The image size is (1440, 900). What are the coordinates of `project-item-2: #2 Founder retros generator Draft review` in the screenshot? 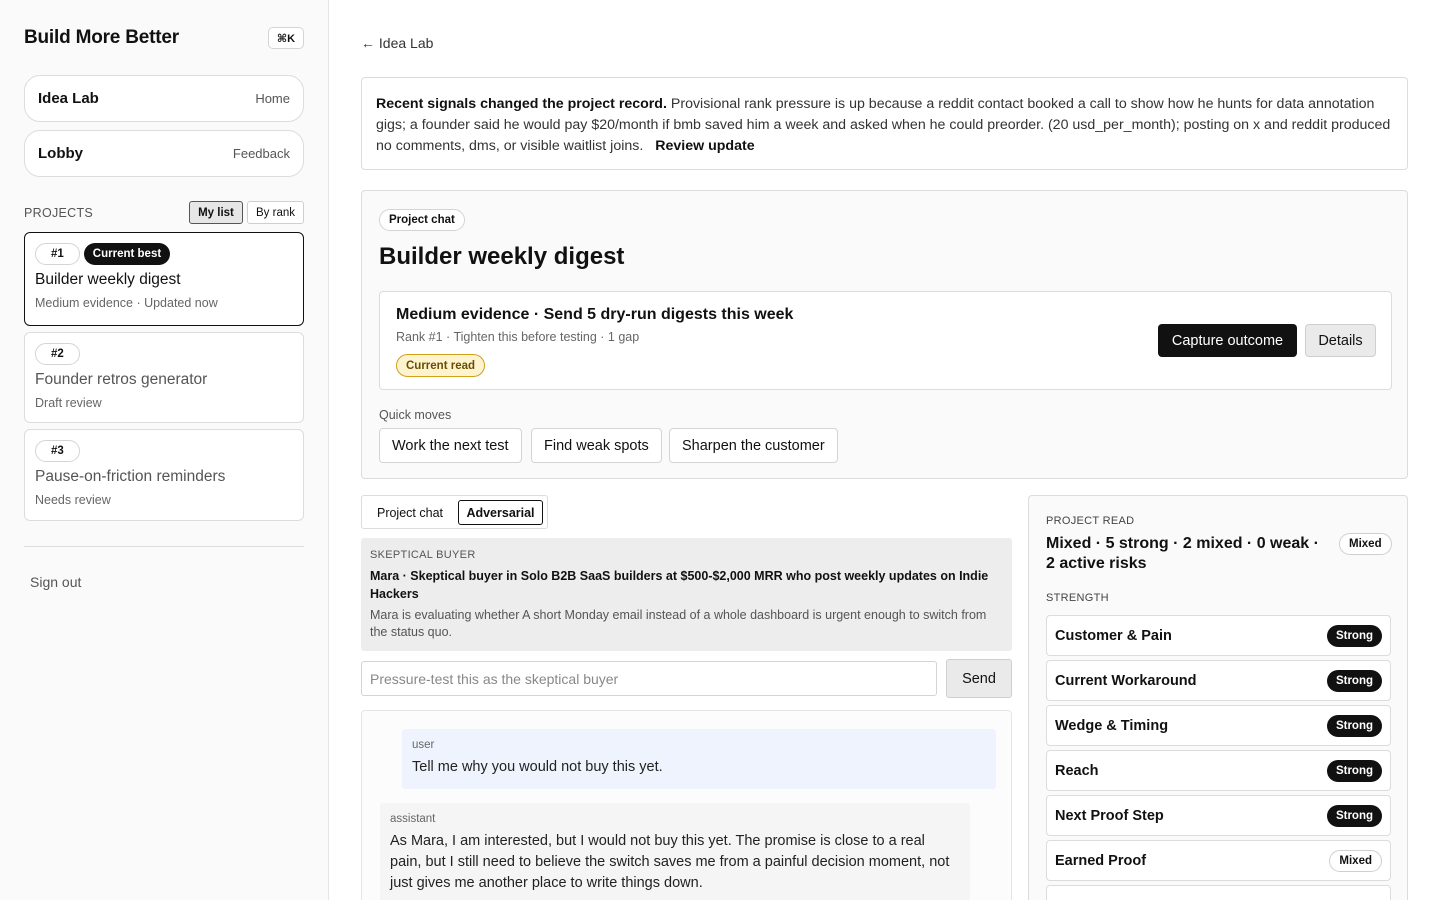 It's located at (164, 377).